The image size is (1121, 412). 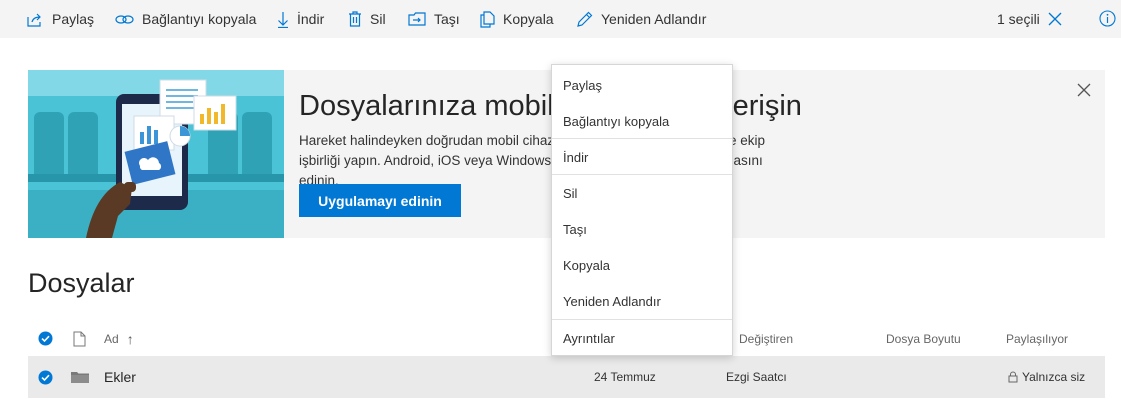 I want to click on row-sharing: Yalnızca siz, so click(x=1046, y=377).